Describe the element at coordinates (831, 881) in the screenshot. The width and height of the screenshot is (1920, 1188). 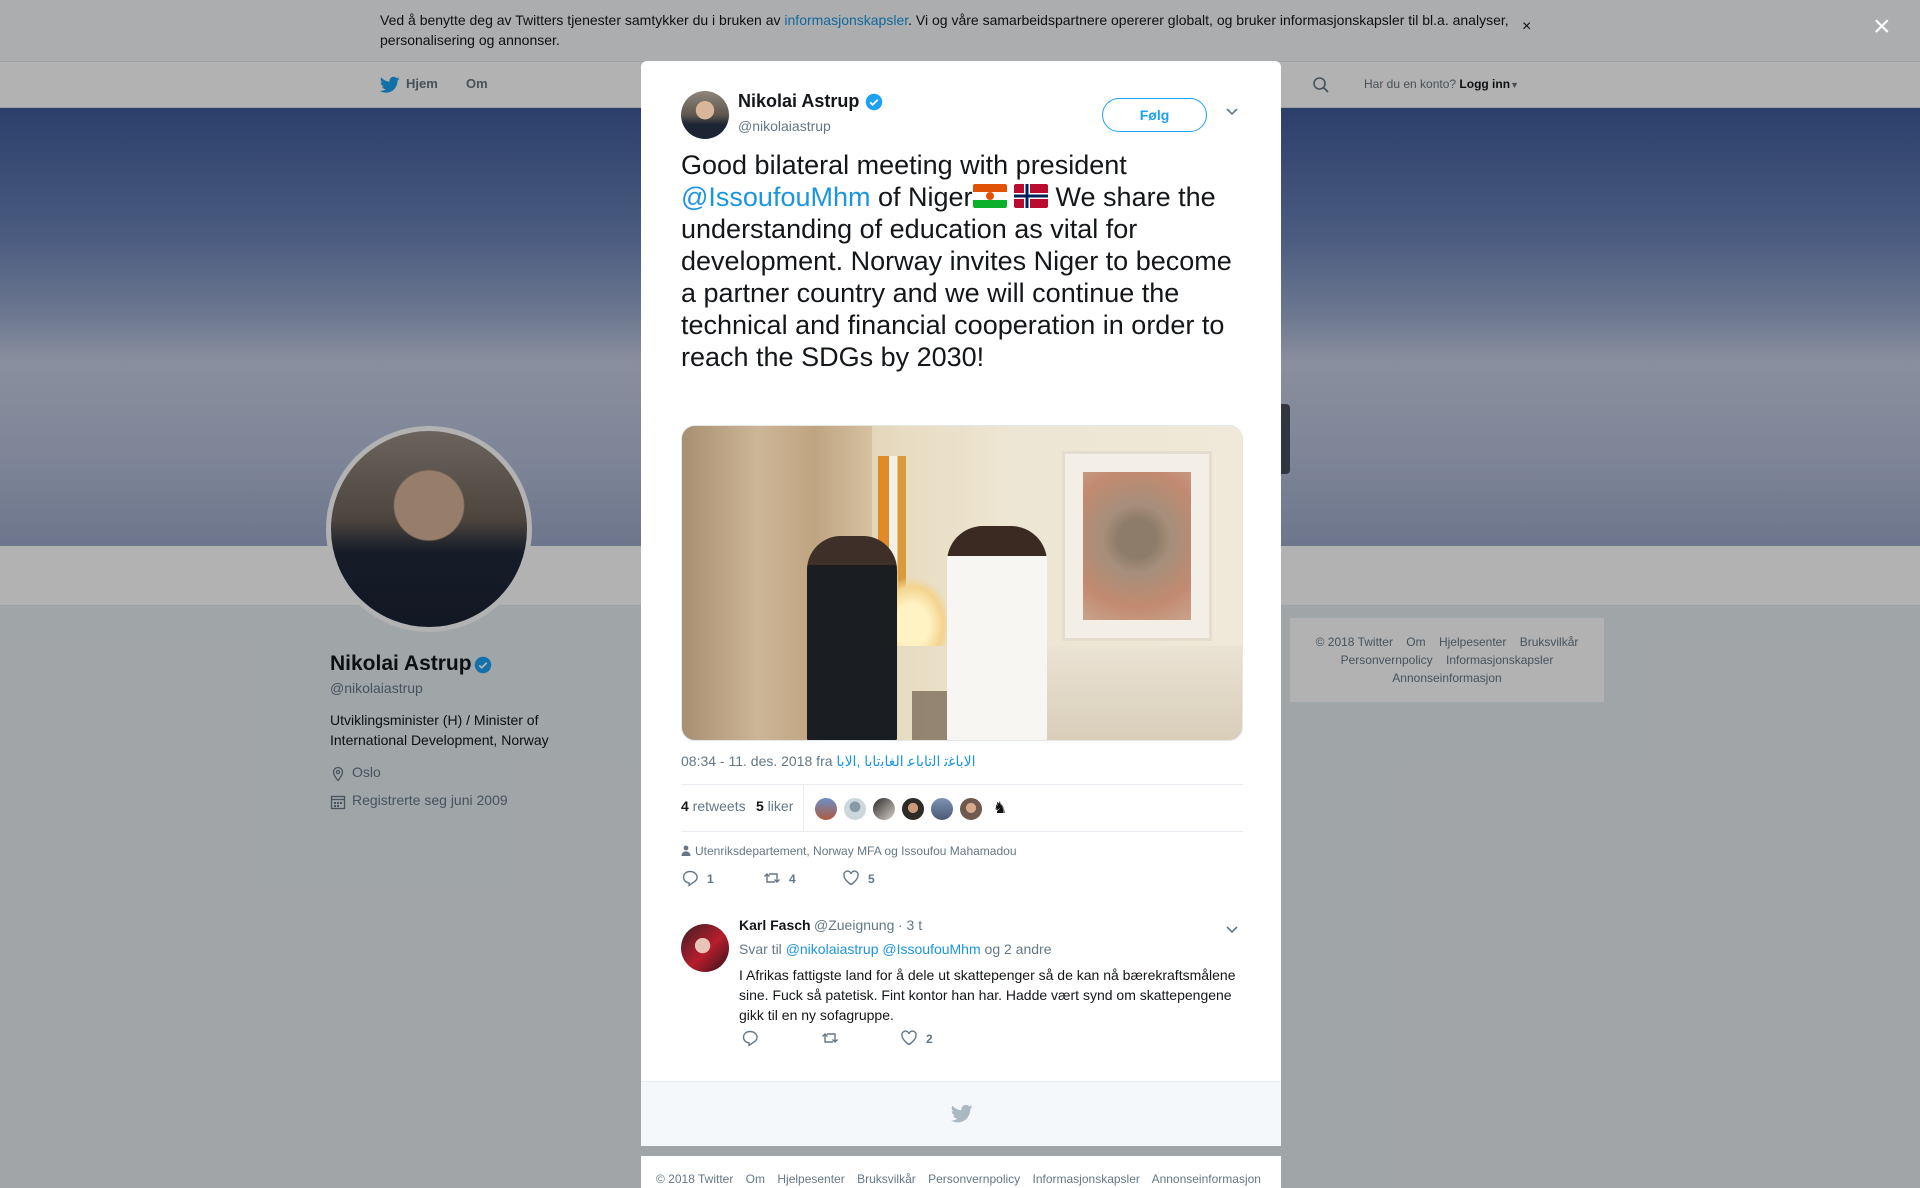
I see `tweet-actions: 1 4 5` at that location.